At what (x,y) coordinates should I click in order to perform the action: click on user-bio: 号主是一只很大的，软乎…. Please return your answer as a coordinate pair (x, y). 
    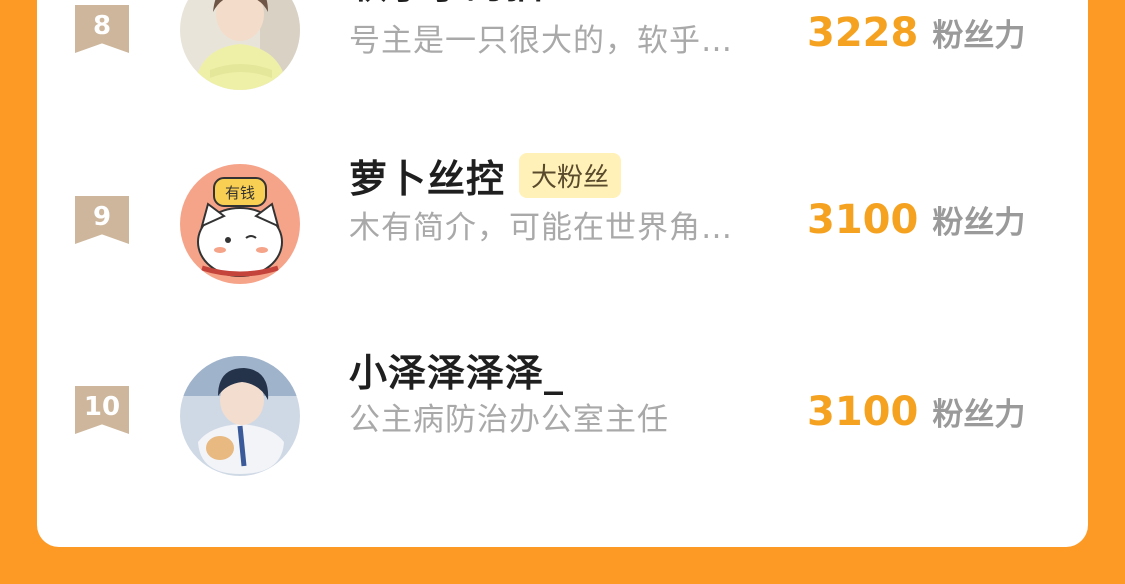
    Looking at the image, I should click on (541, 41).